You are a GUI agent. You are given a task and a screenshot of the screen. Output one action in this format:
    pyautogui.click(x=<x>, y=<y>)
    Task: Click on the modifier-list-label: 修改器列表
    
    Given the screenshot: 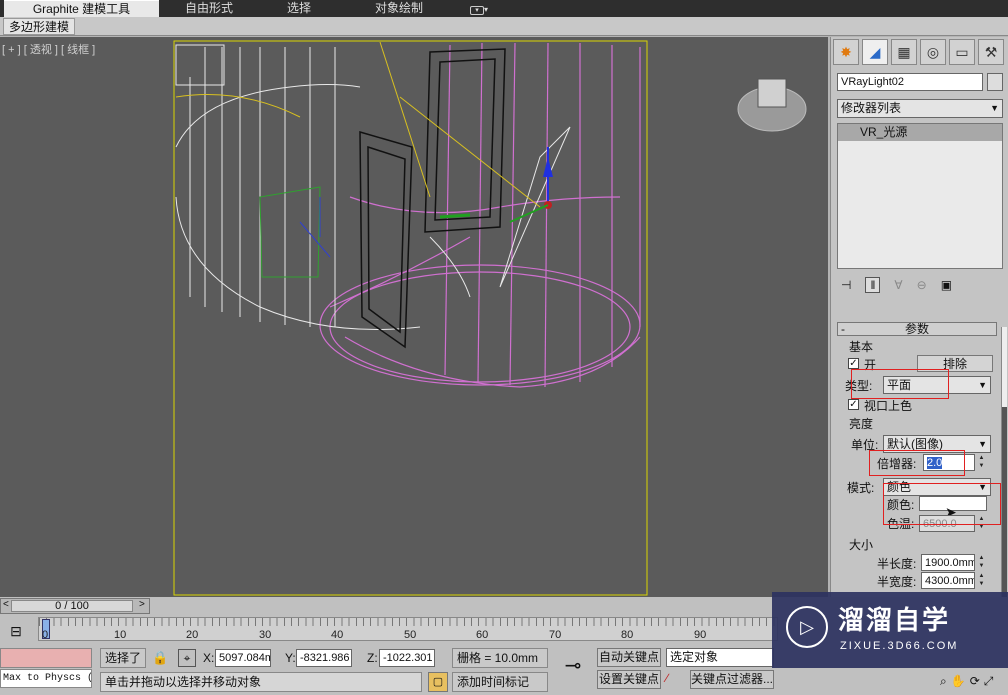 What is the action you would take?
    pyautogui.click(x=871, y=108)
    